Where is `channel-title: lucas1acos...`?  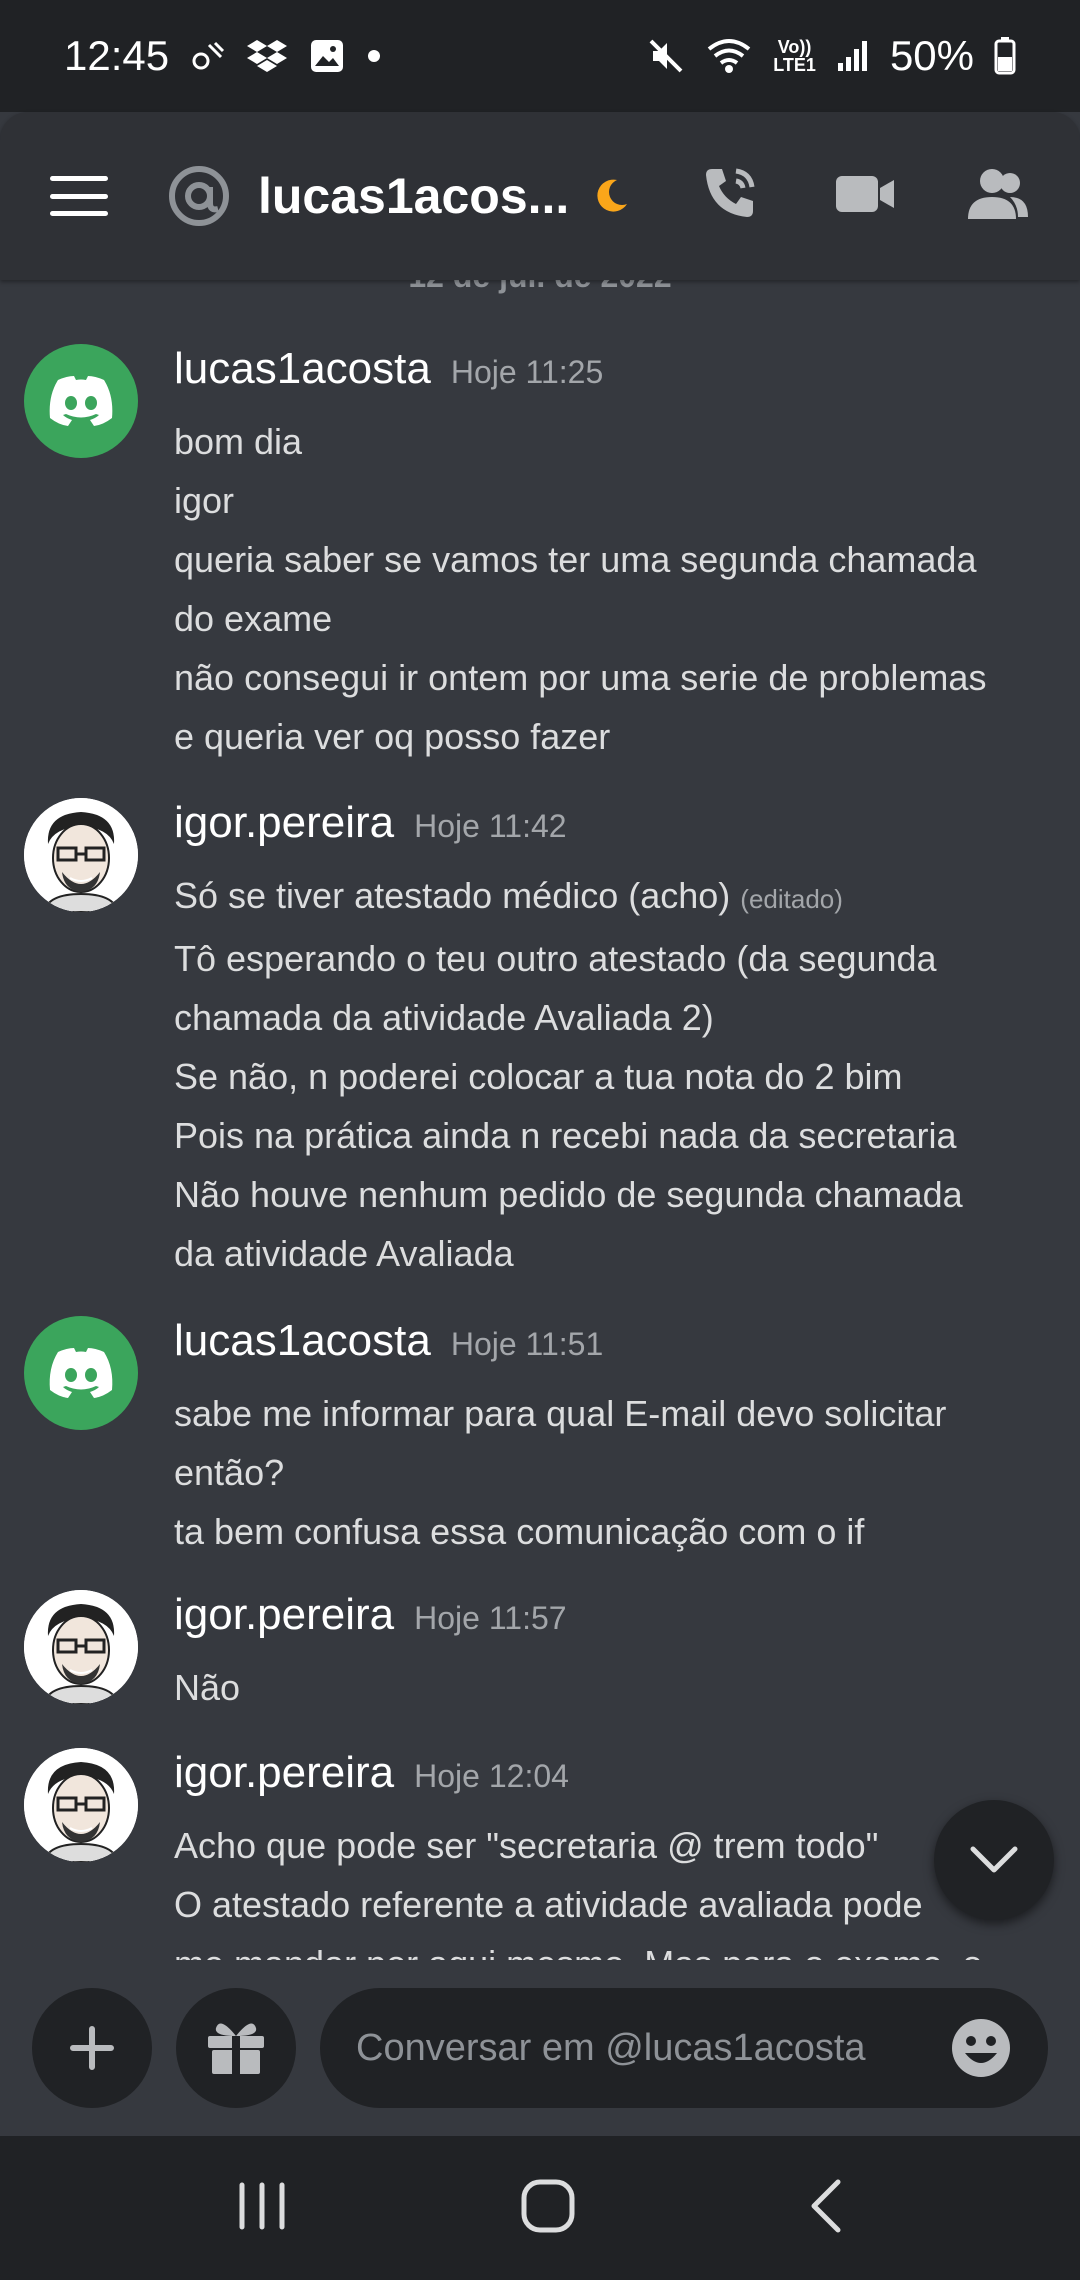
channel-title: lucas1acos... is located at coordinates (413, 196).